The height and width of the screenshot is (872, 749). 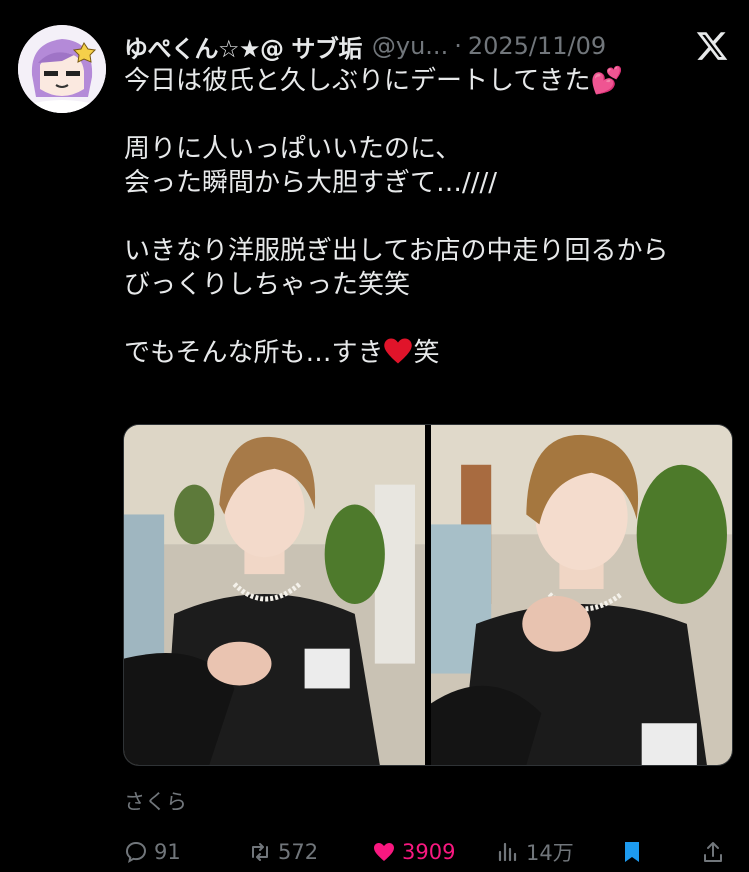 I want to click on tweet-paragraph: 周りに人いっぱいいたのに、 会った瞬間から大胆すぎて…////, so click(x=429, y=166).